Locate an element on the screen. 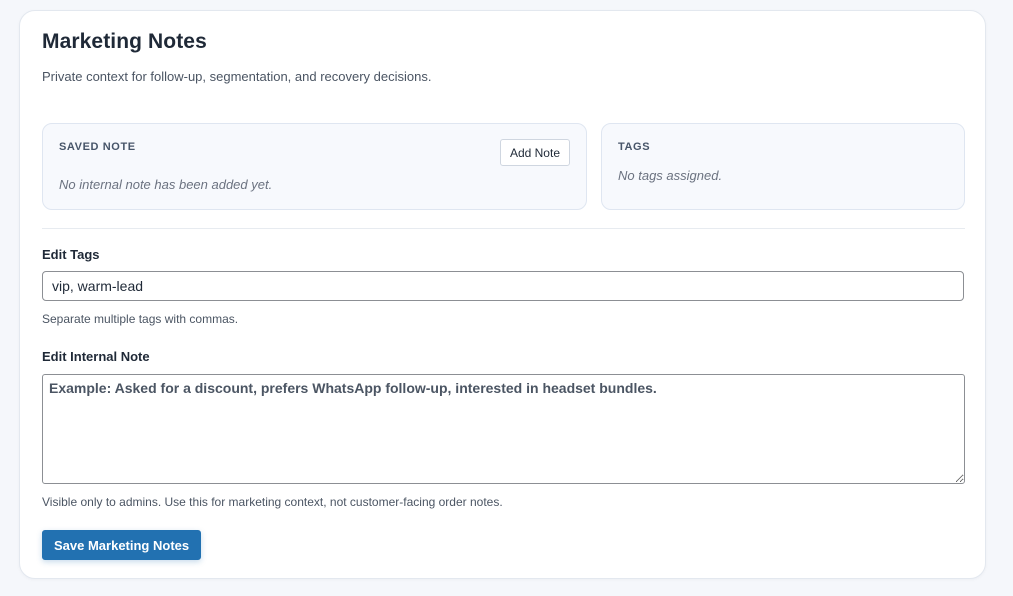  saved-note-label: SAVED NOTE is located at coordinates (97, 147).